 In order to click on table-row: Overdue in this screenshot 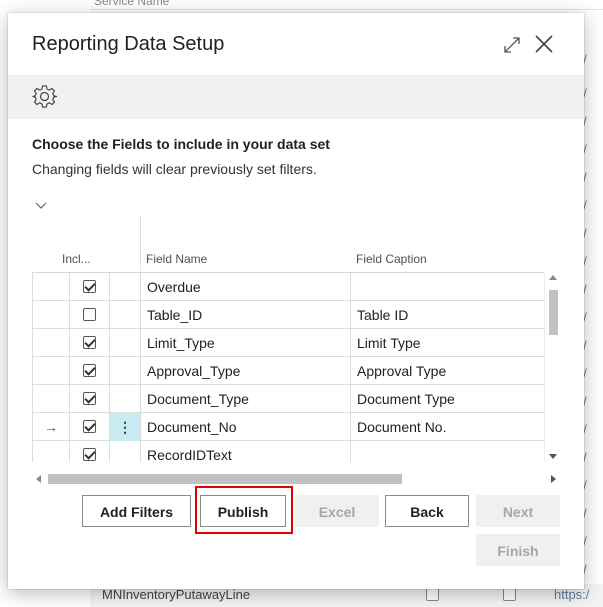, I will do `click(288, 287)`.